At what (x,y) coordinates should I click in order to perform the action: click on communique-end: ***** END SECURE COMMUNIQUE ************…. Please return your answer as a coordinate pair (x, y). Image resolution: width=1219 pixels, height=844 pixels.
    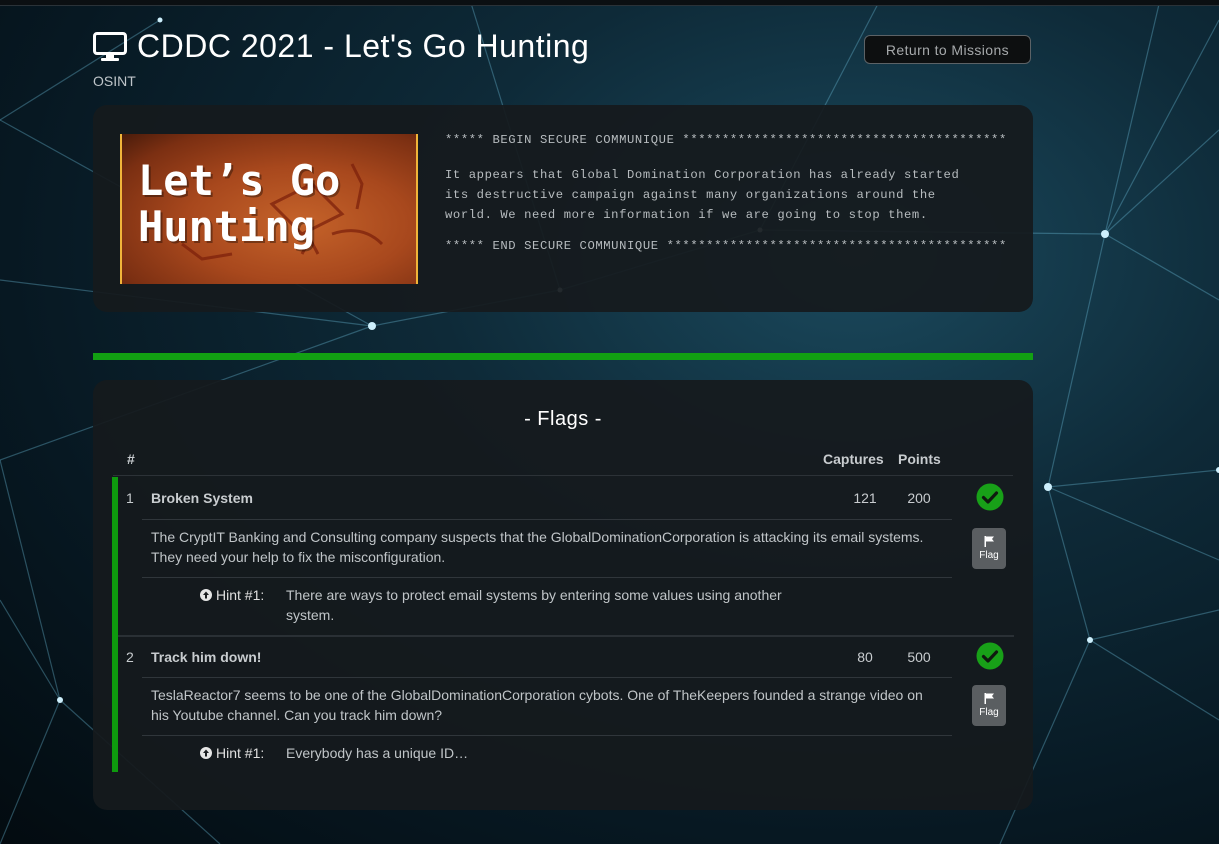
    Looking at the image, I should click on (726, 246).